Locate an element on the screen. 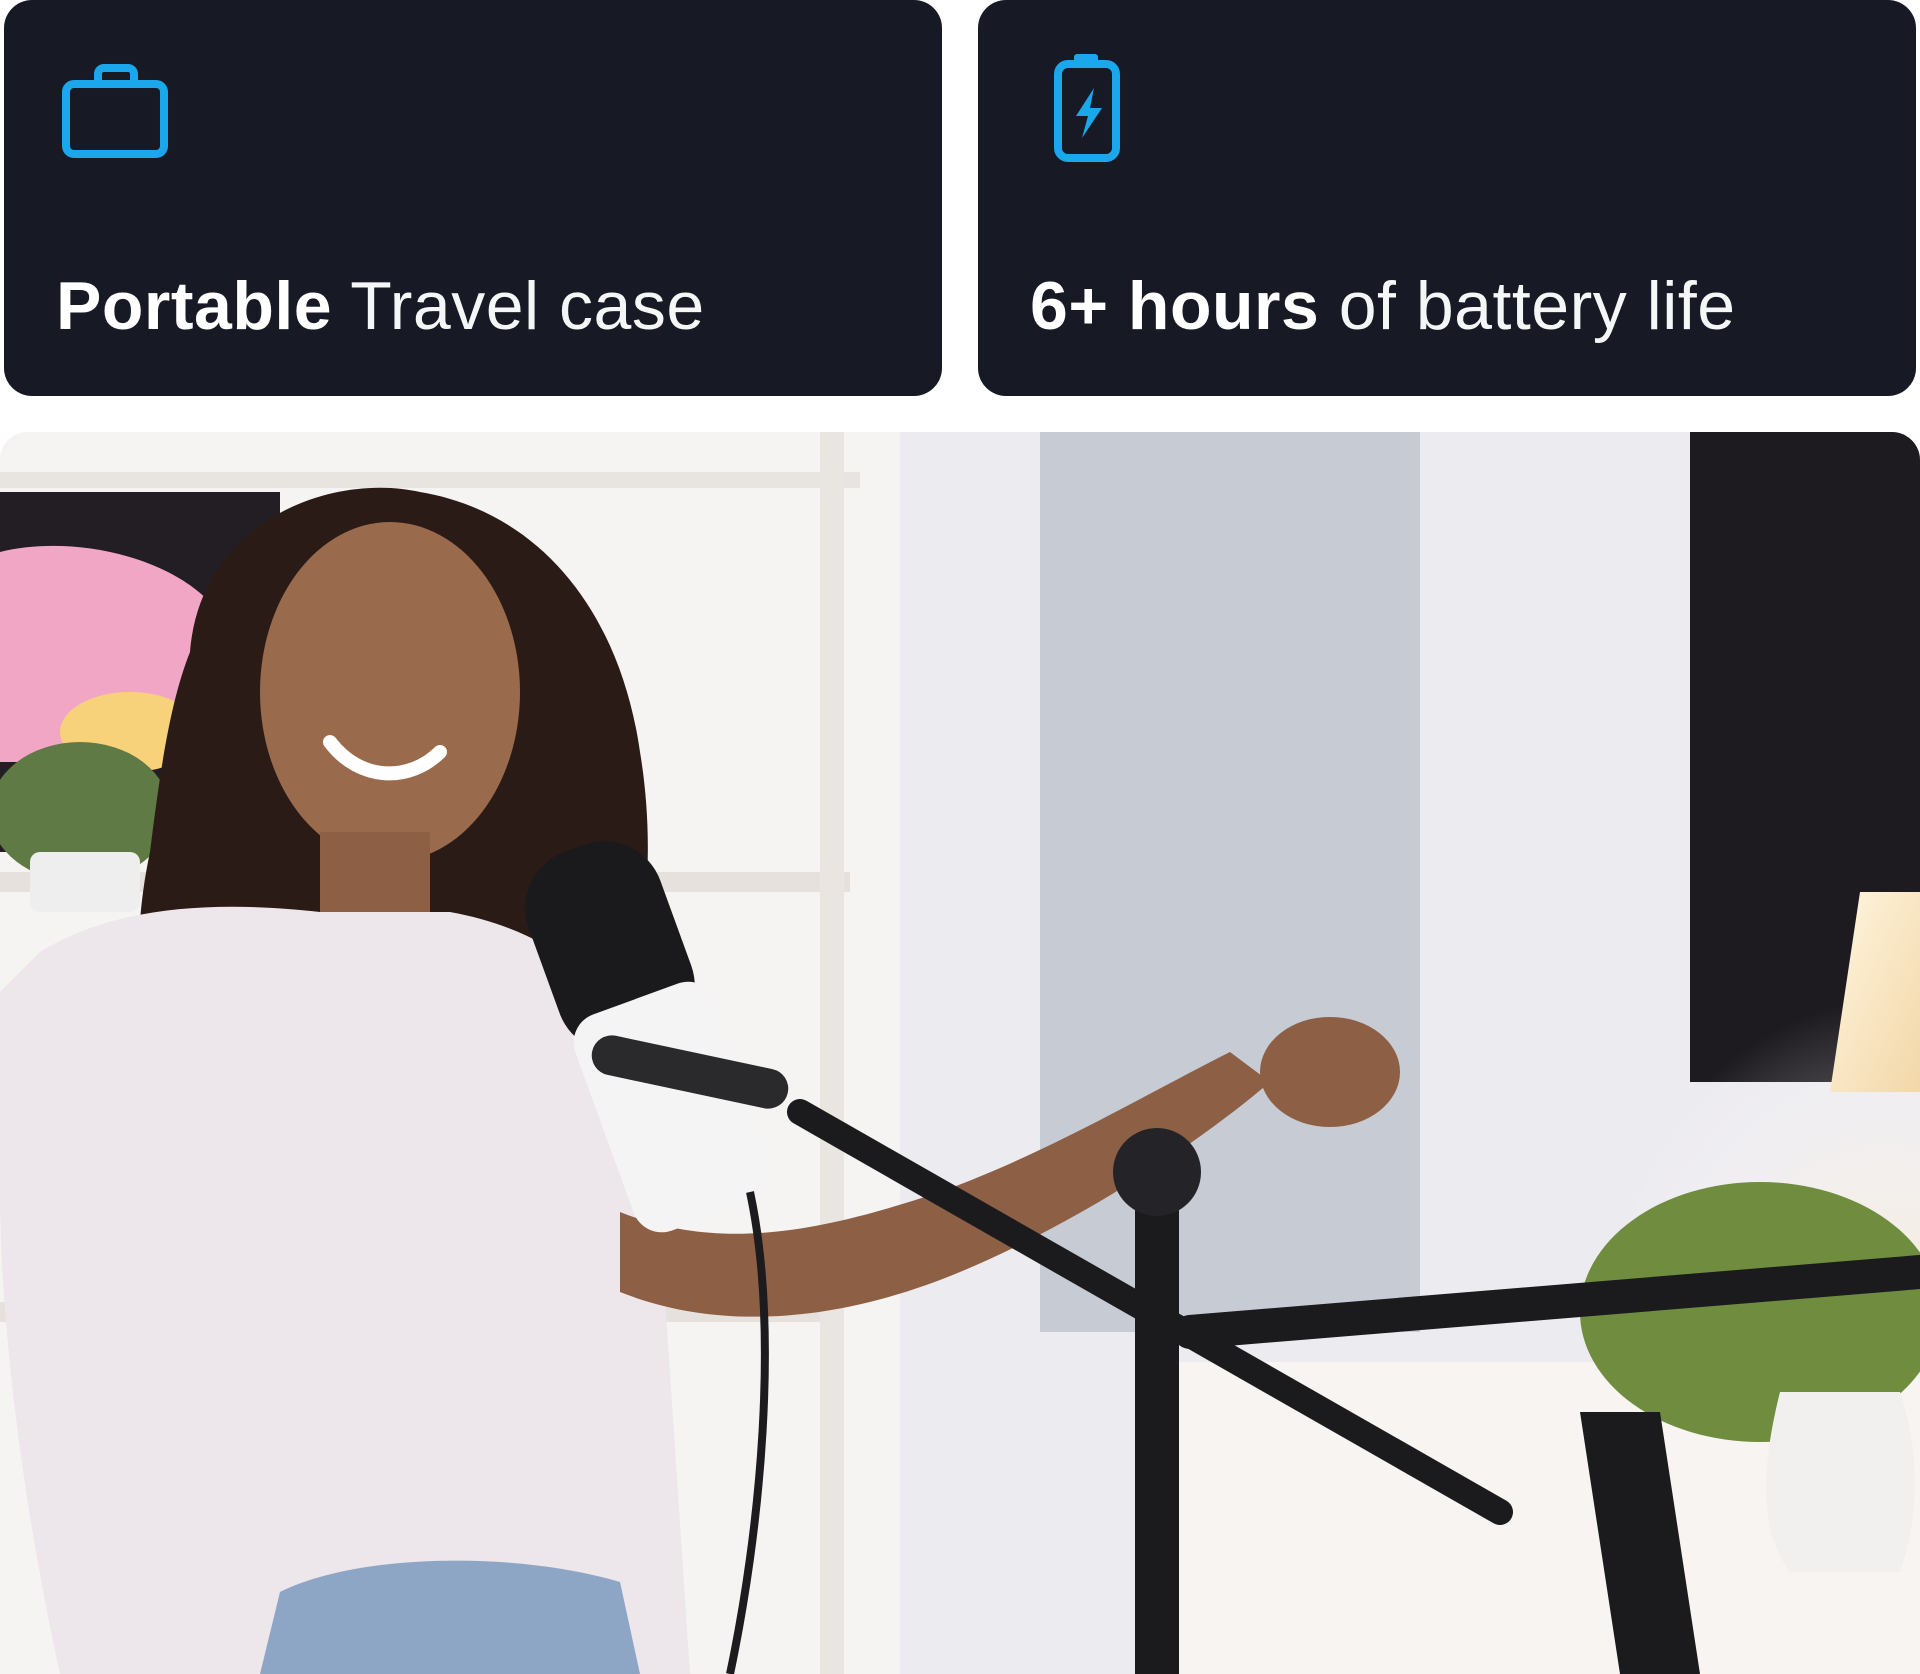  feature-caption: Portable Travel case is located at coordinates (380, 306).